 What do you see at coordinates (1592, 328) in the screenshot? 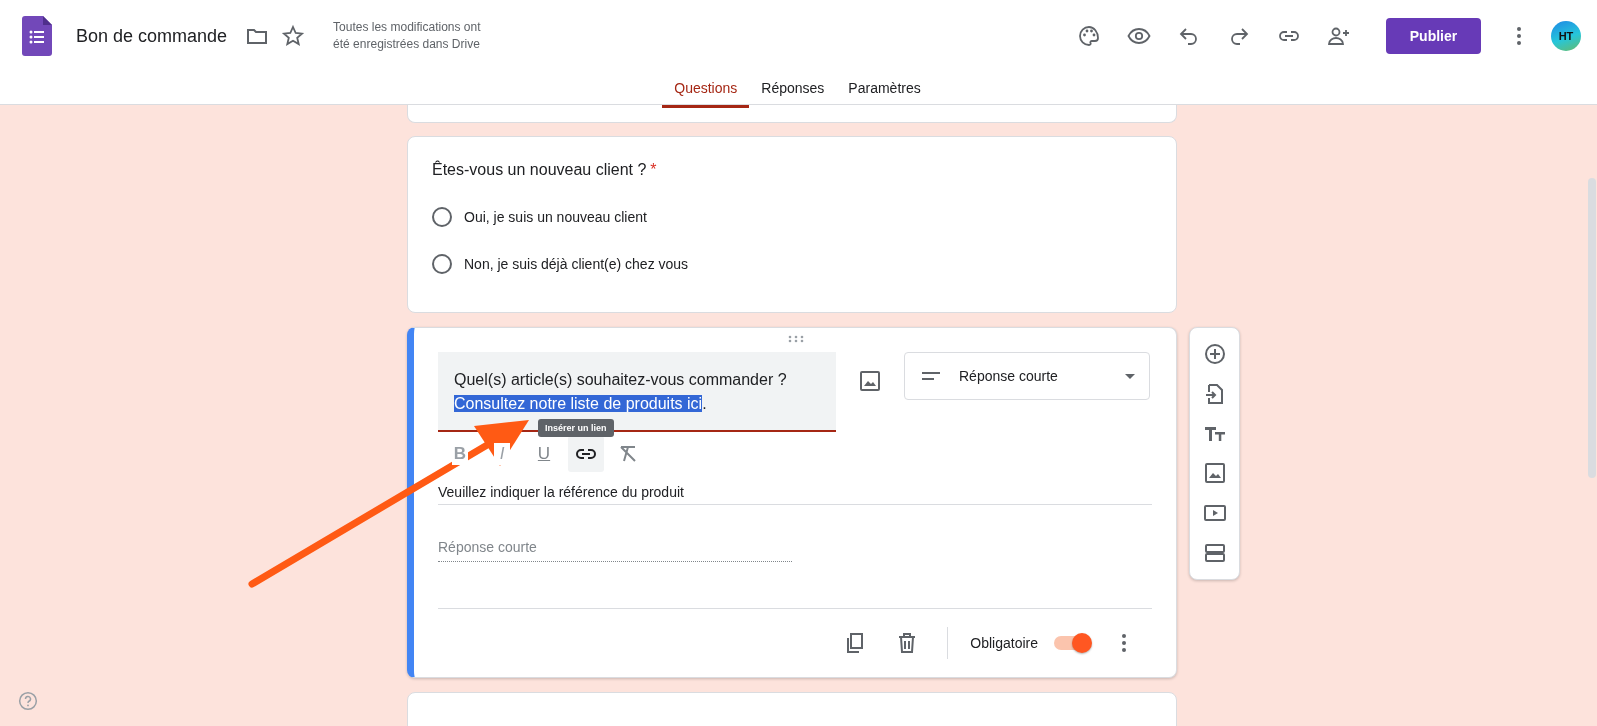
I see `scrollbar-thumb` at bounding box center [1592, 328].